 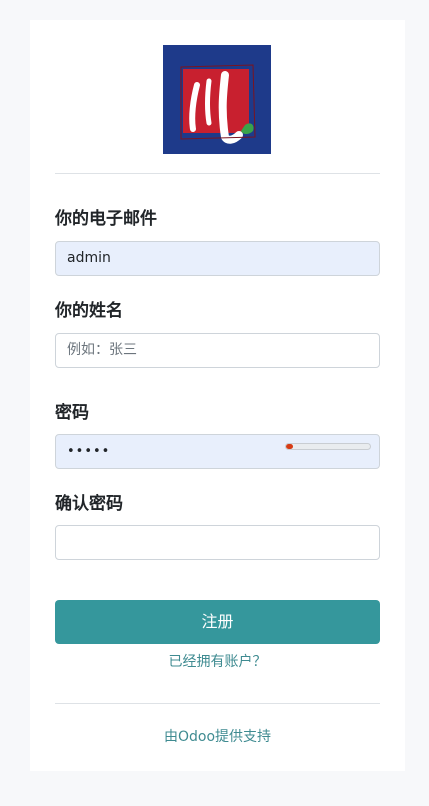 I want to click on email-label: 你的电子邮件, so click(x=106, y=219).